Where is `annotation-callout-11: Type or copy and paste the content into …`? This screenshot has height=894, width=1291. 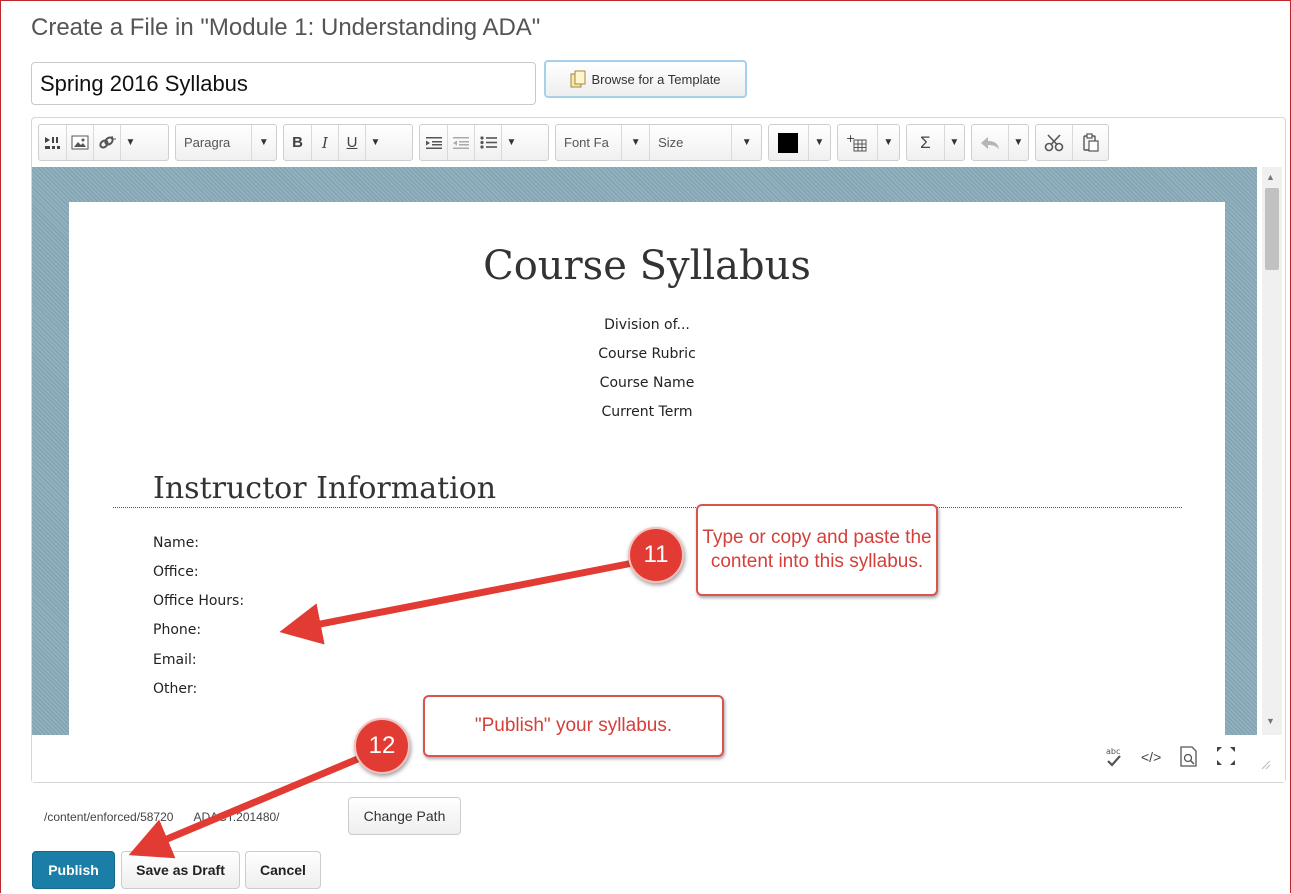 annotation-callout-11: Type or copy and paste the content into … is located at coordinates (817, 550).